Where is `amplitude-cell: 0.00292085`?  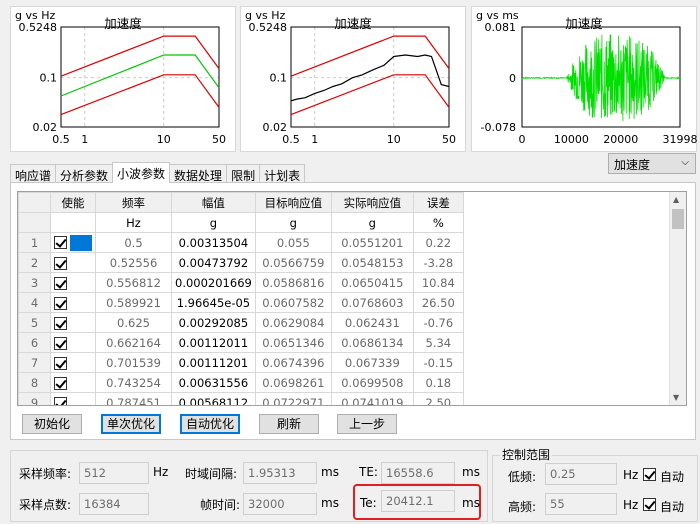 amplitude-cell: 0.00292085 is located at coordinates (213, 322).